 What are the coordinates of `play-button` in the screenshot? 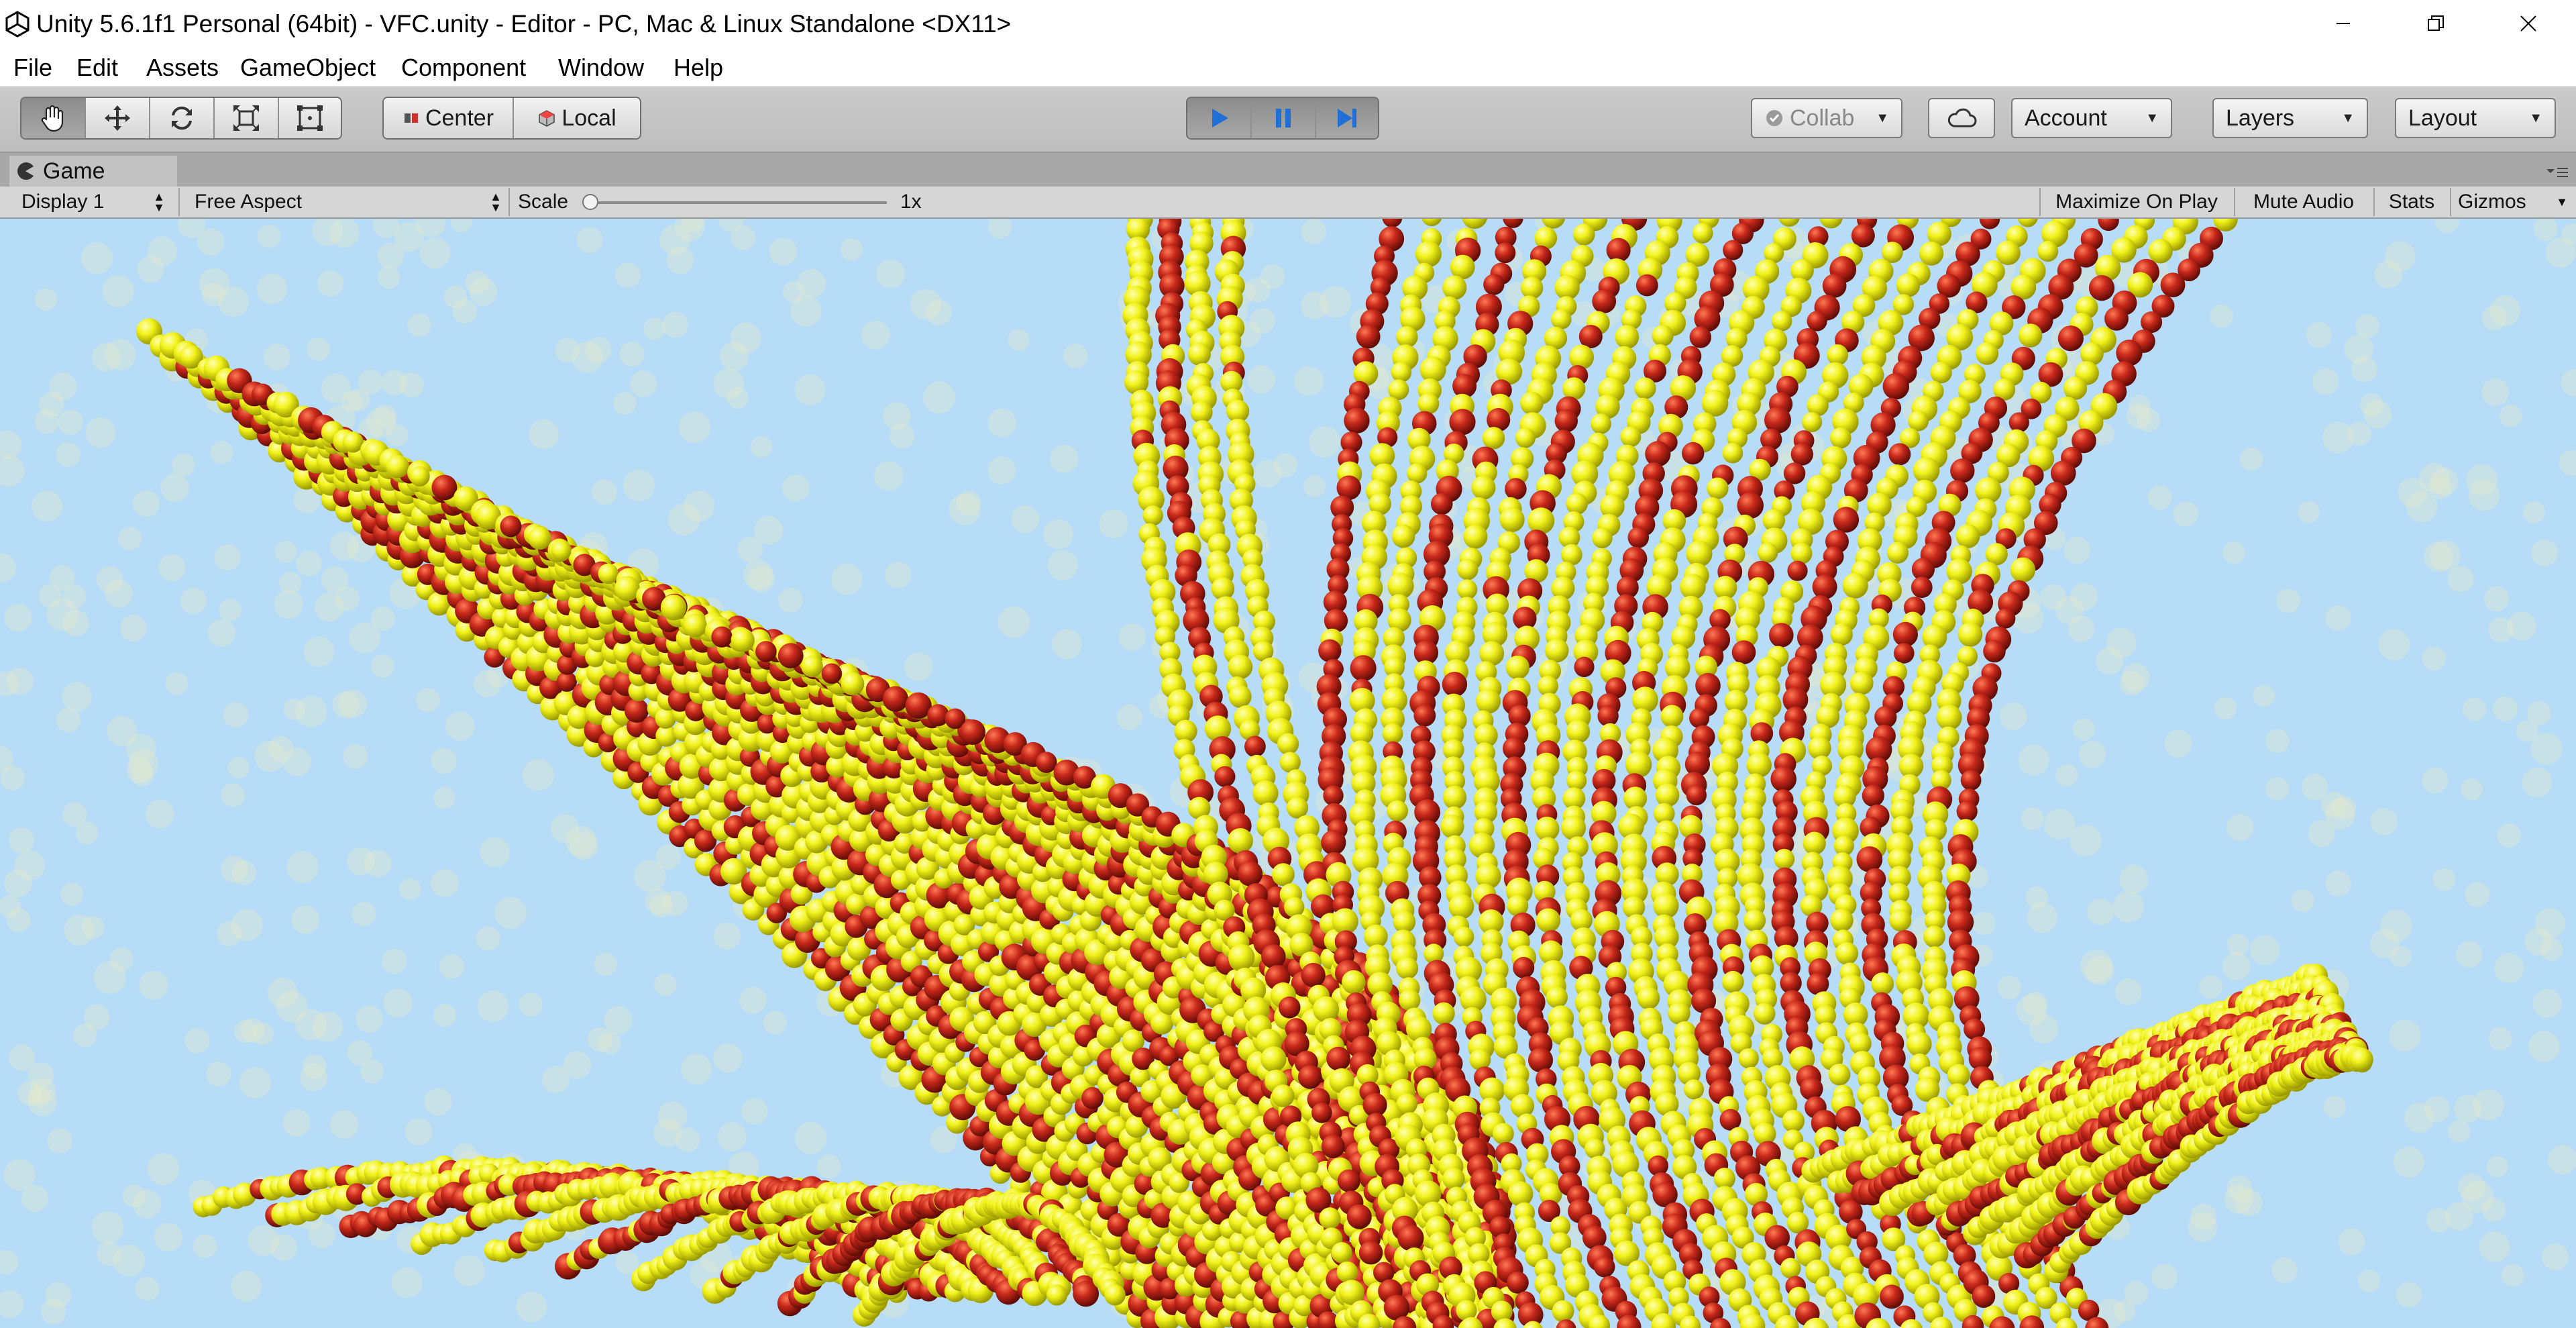 It's located at (1219, 118).